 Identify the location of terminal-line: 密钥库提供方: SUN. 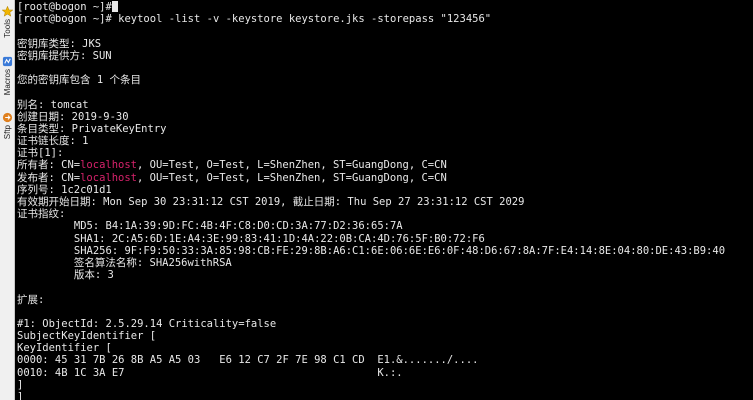
(64, 55).